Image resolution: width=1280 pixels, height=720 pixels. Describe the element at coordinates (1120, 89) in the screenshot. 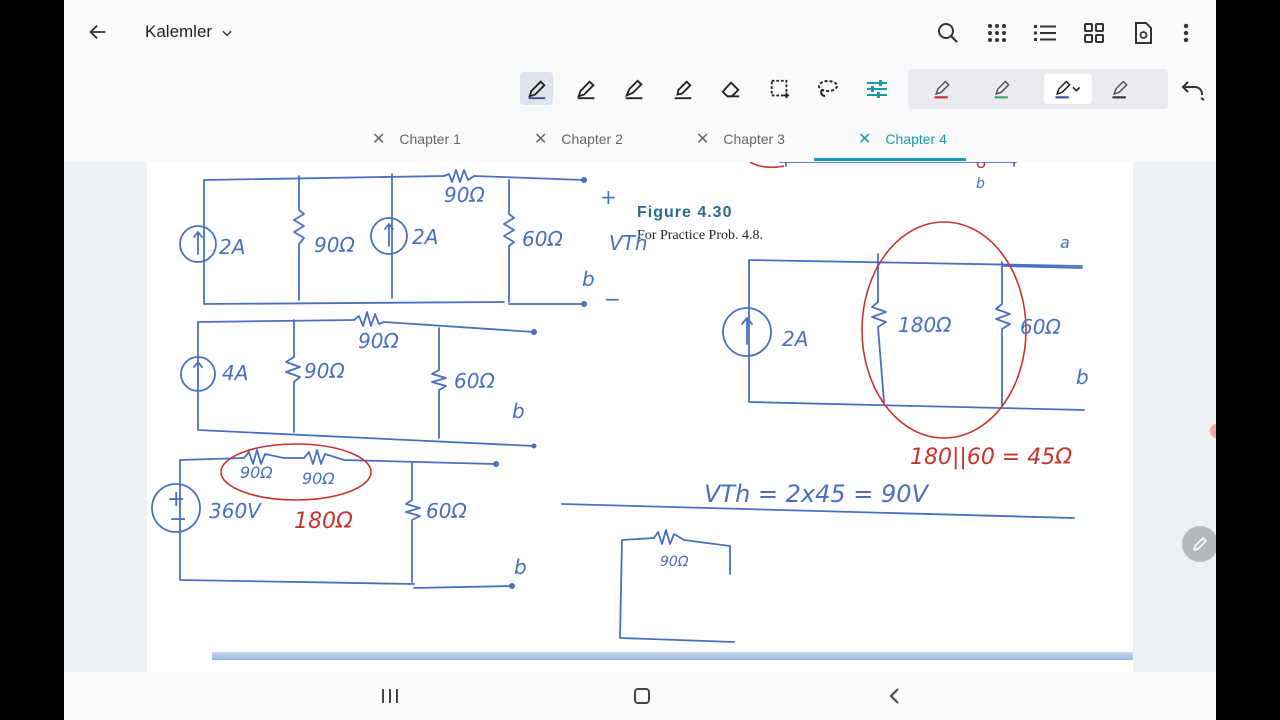

I see `black-pen-icon` at that location.